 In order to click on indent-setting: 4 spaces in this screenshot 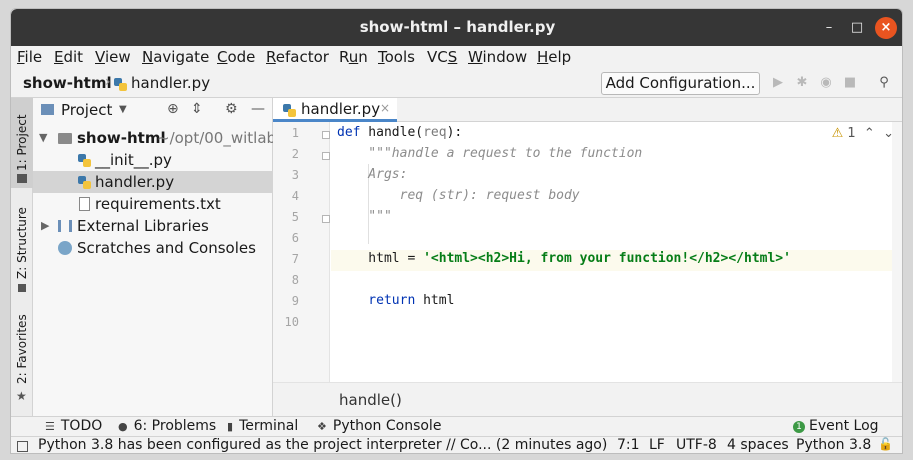, I will do `click(758, 445)`.